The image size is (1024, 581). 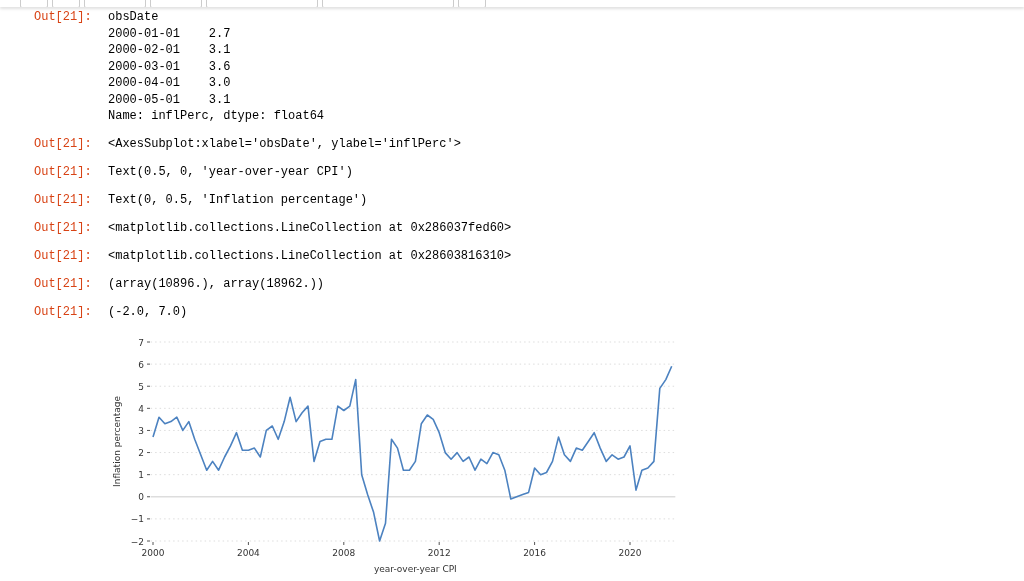 I want to click on x-tick: 2020, so click(x=630, y=549).